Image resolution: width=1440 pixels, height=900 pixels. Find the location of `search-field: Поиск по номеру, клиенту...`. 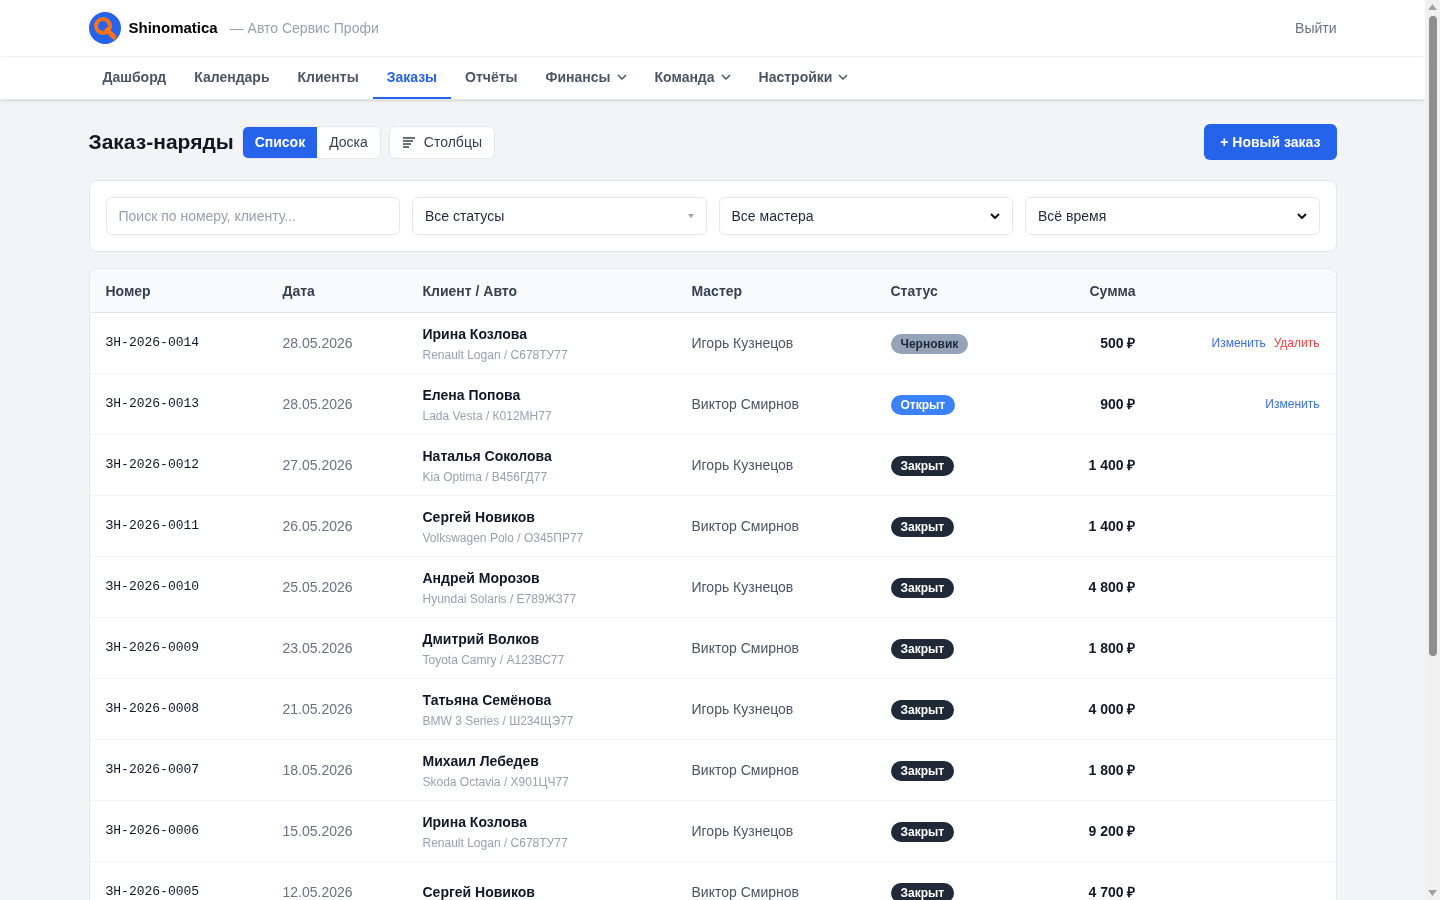

search-field: Поиск по номеру, клиенту... is located at coordinates (252, 216).